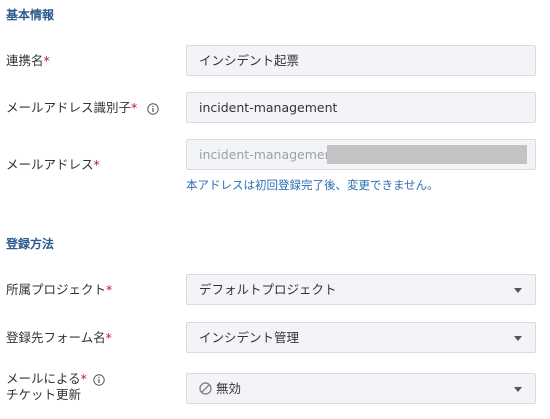  Describe the element at coordinates (361, 289) in the screenshot. I see `project-select: デフォルトプロジェクト` at that location.